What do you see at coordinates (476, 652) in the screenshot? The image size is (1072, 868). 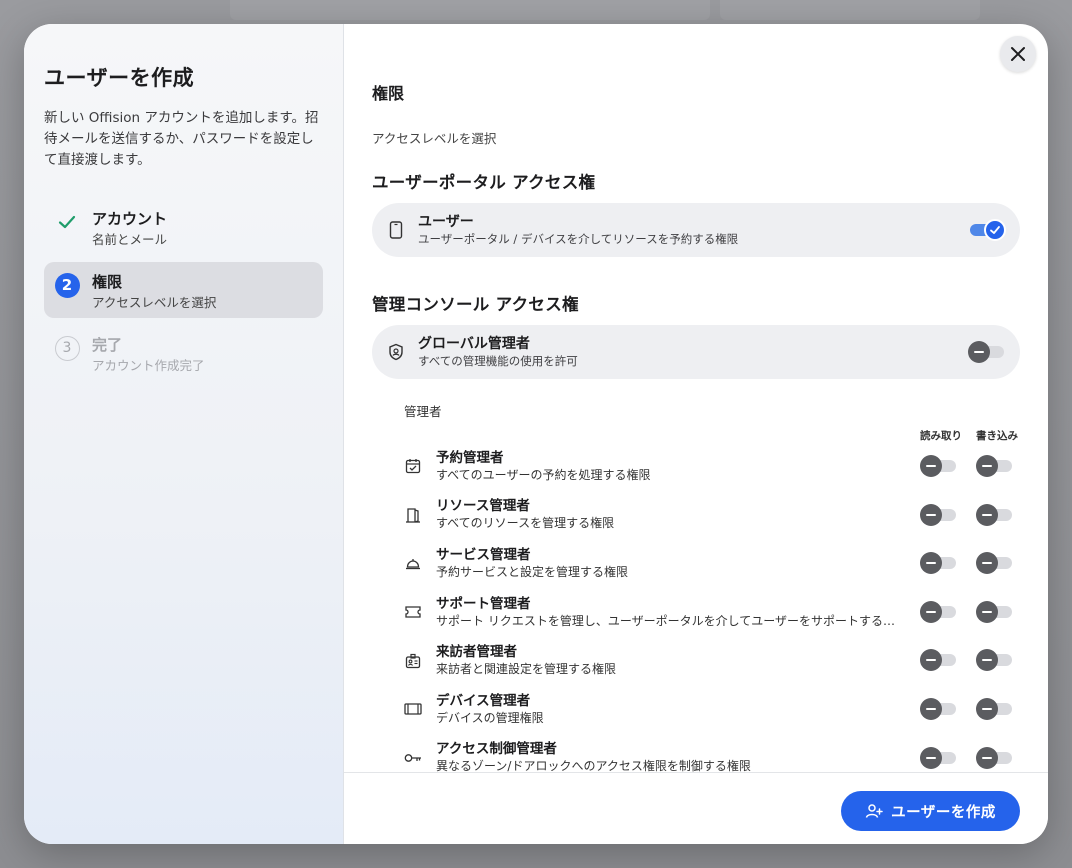 I see `role-title: 来訪者管理者` at bounding box center [476, 652].